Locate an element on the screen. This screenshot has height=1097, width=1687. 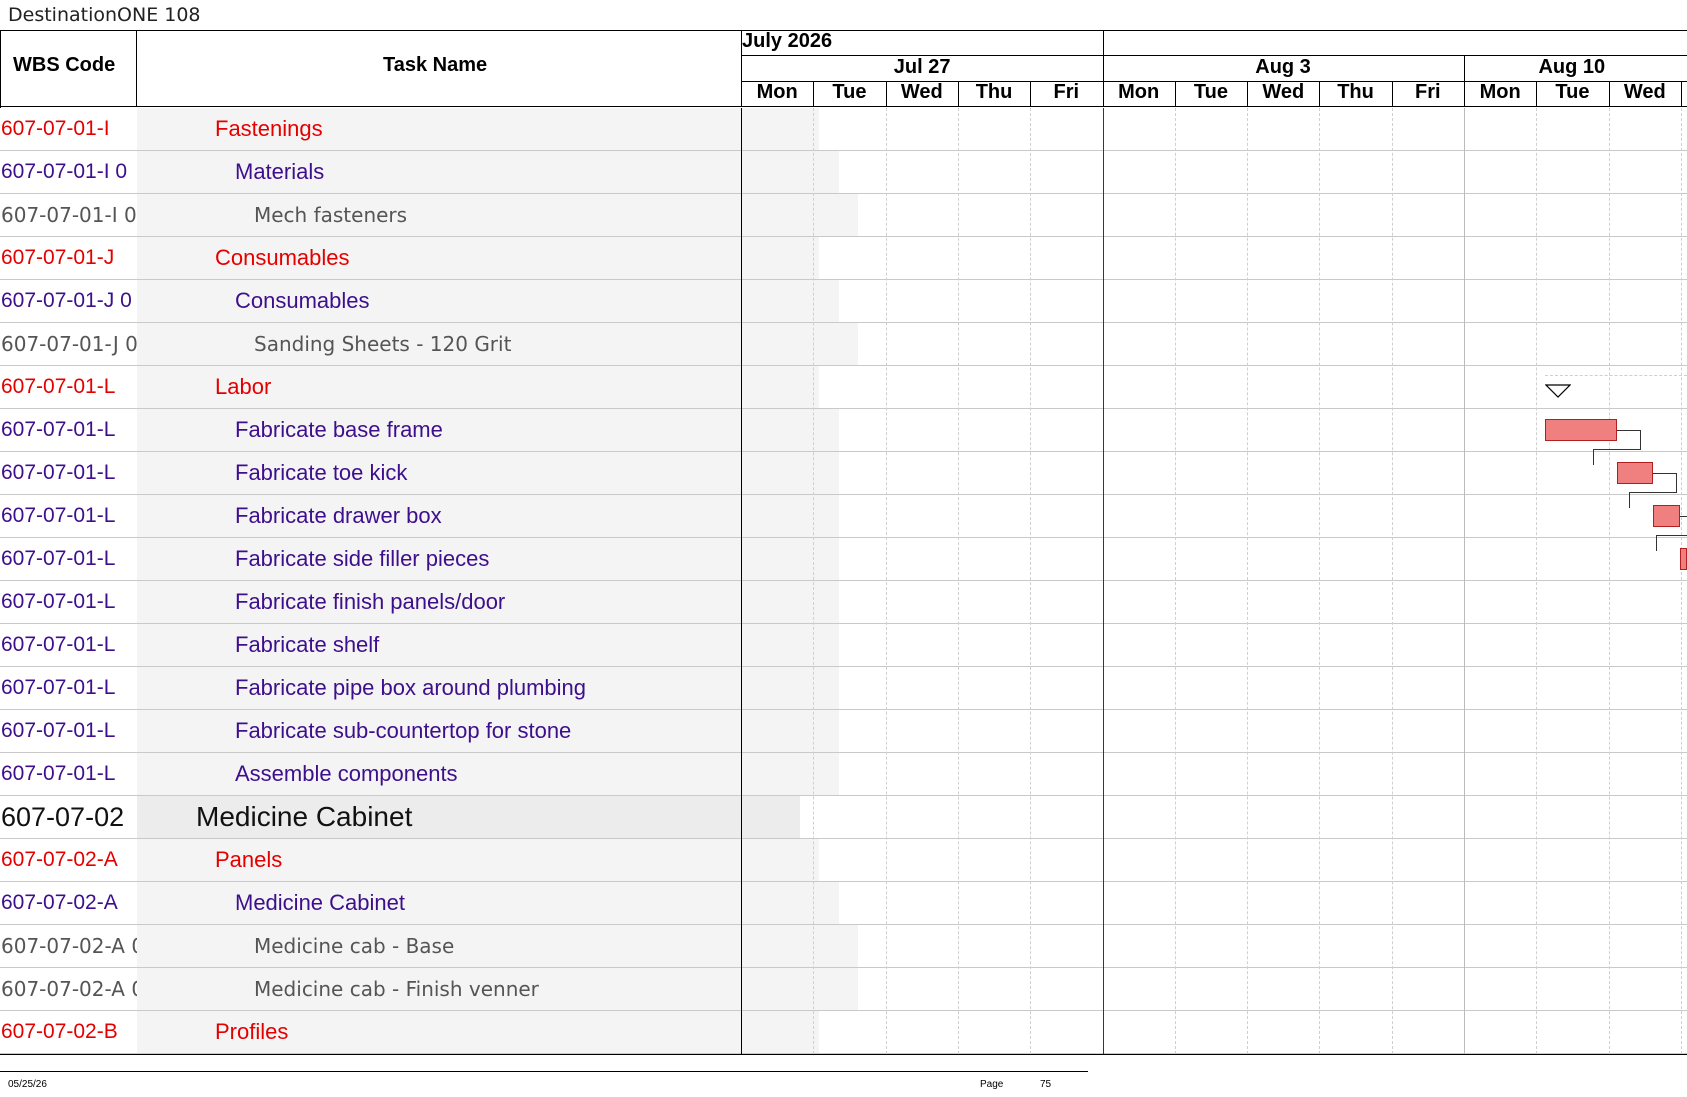
wbs-code-cell: 607-07-01-I is located at coordinates (69, 129).